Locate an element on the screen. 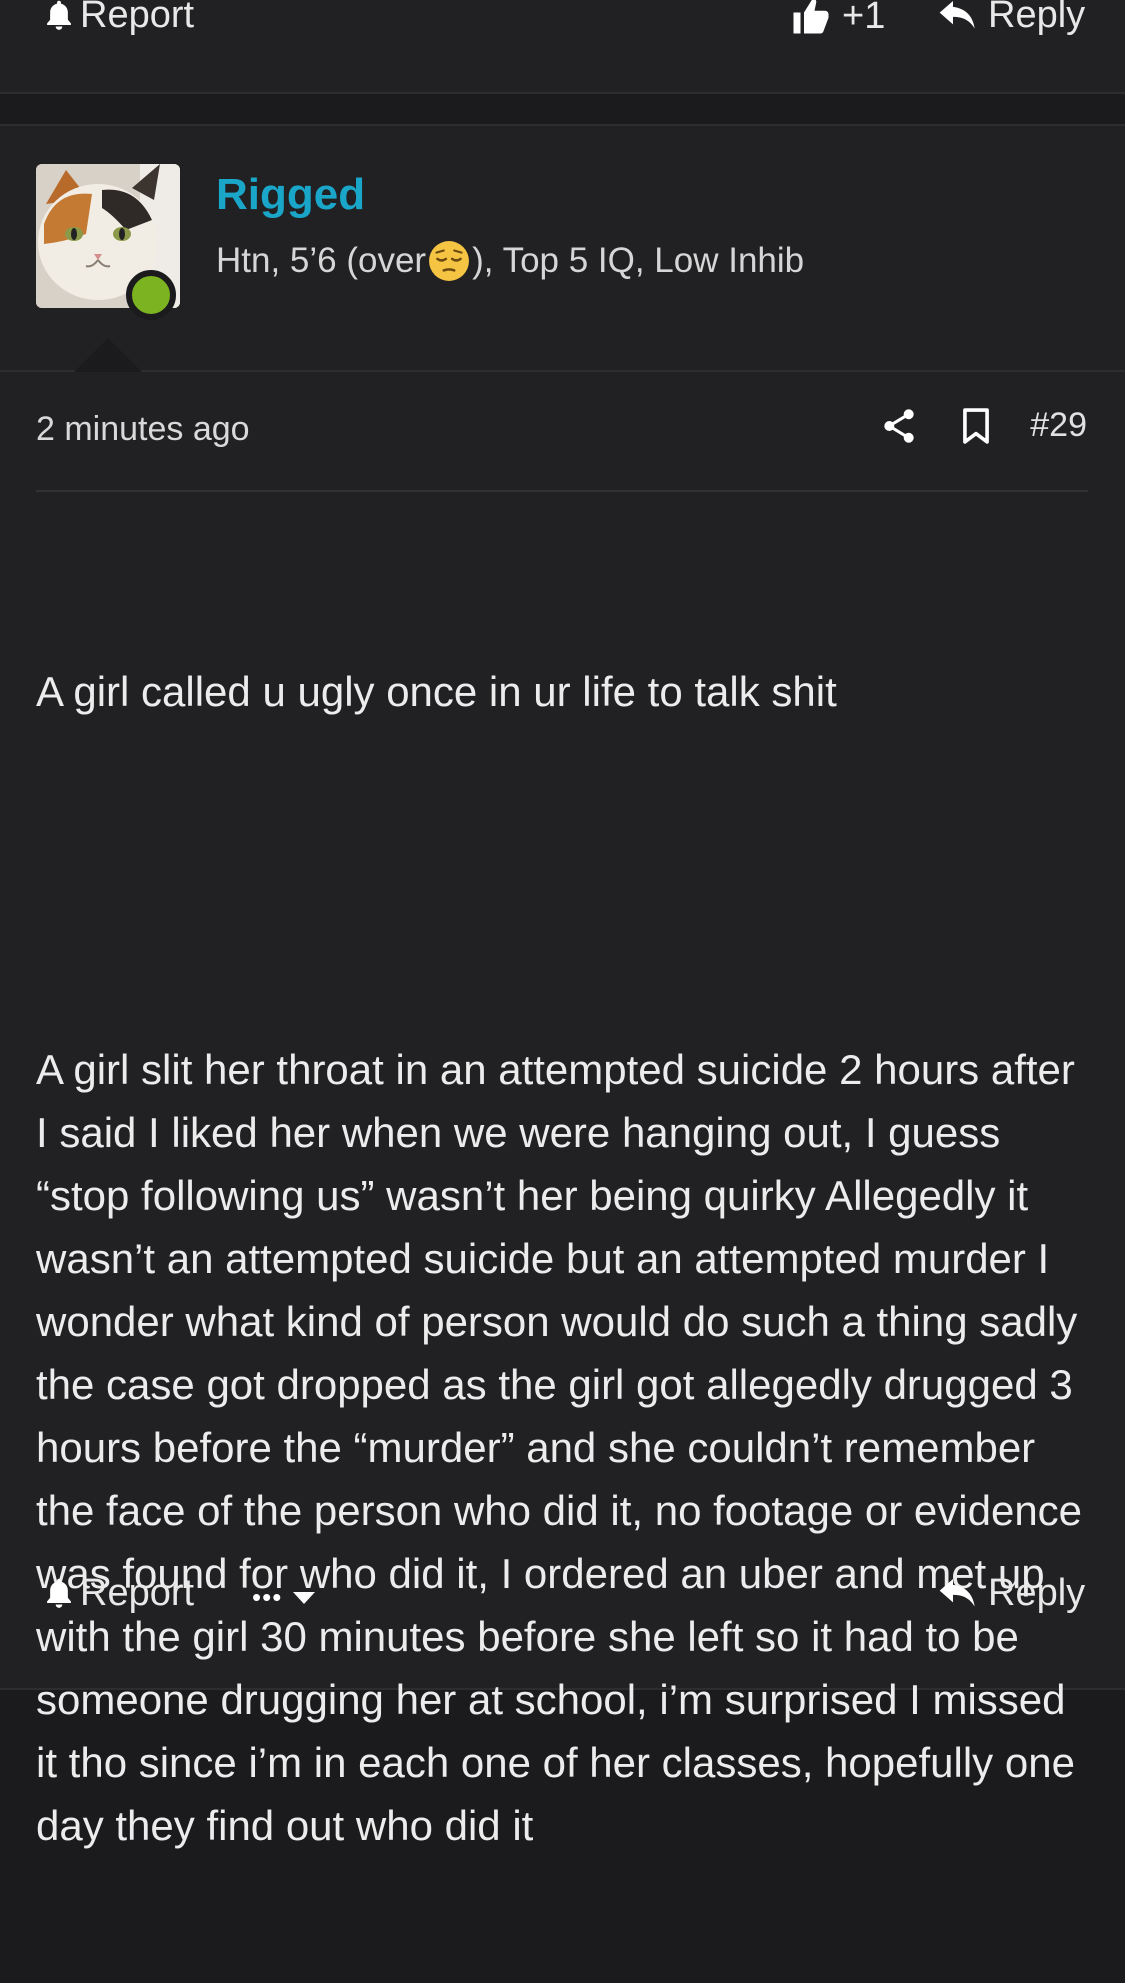 This screenshot has height=1983, width=1125. post-timestamp: 2 minutes ago is located at coordinates (143, 429).